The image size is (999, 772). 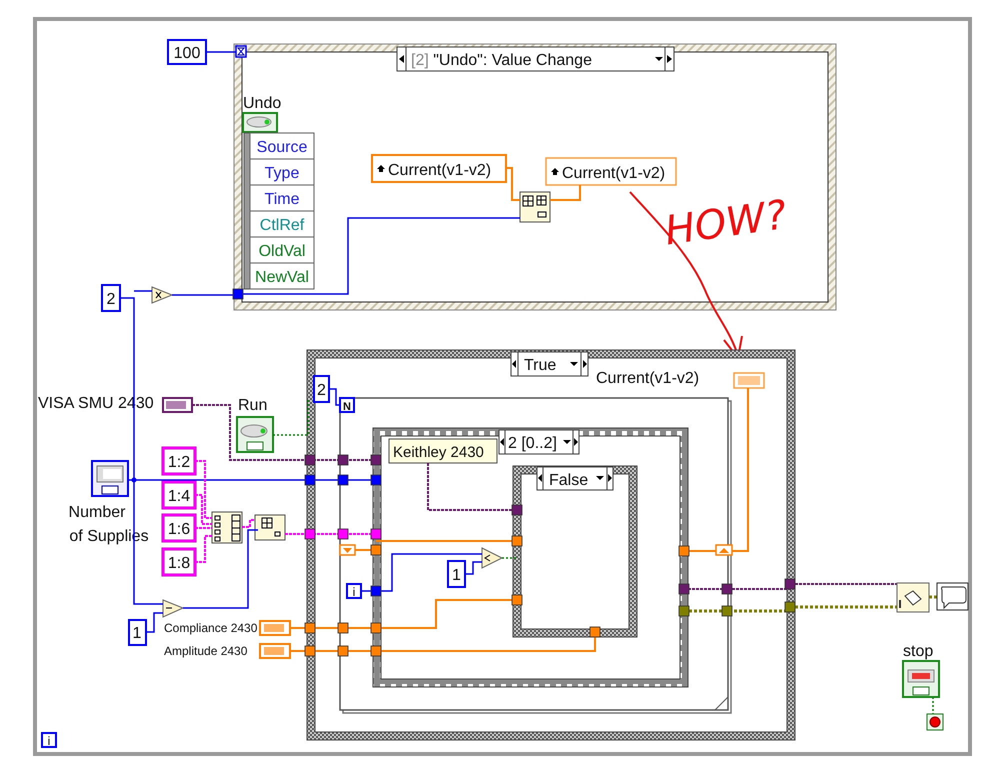 I want to click on control-label: Undo, so click(x=262, y=103).